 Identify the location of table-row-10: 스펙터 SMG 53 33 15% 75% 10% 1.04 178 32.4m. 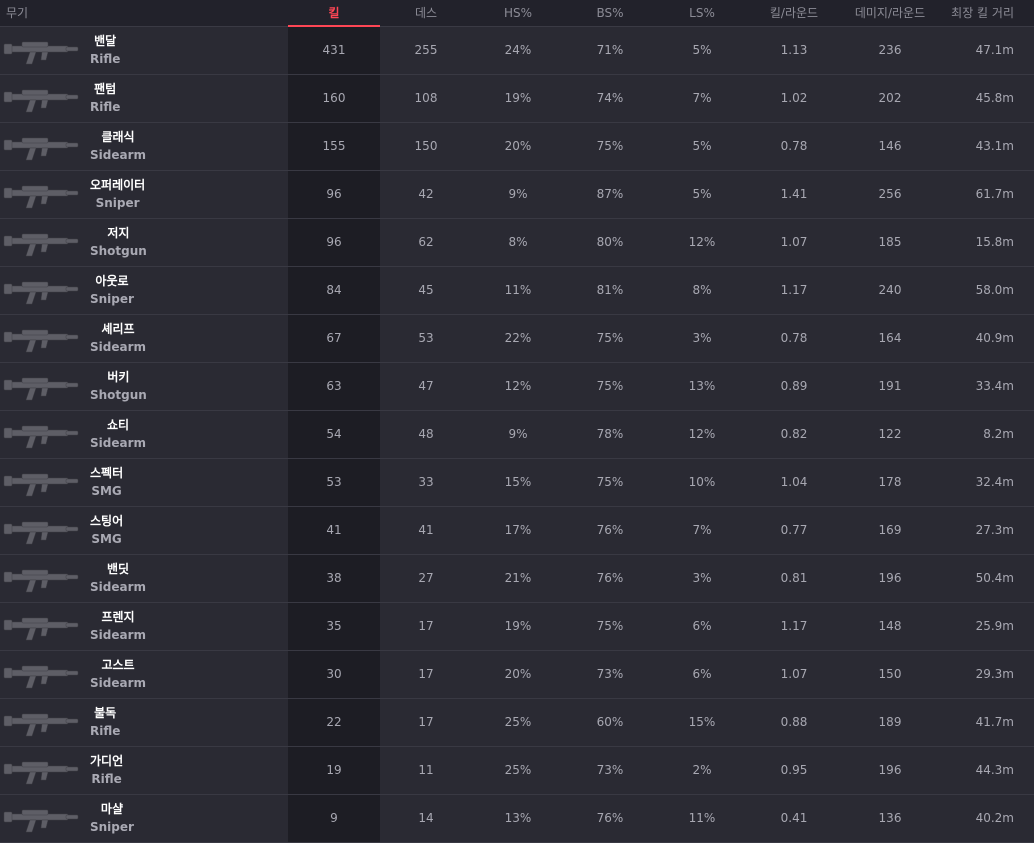
(517, 482).